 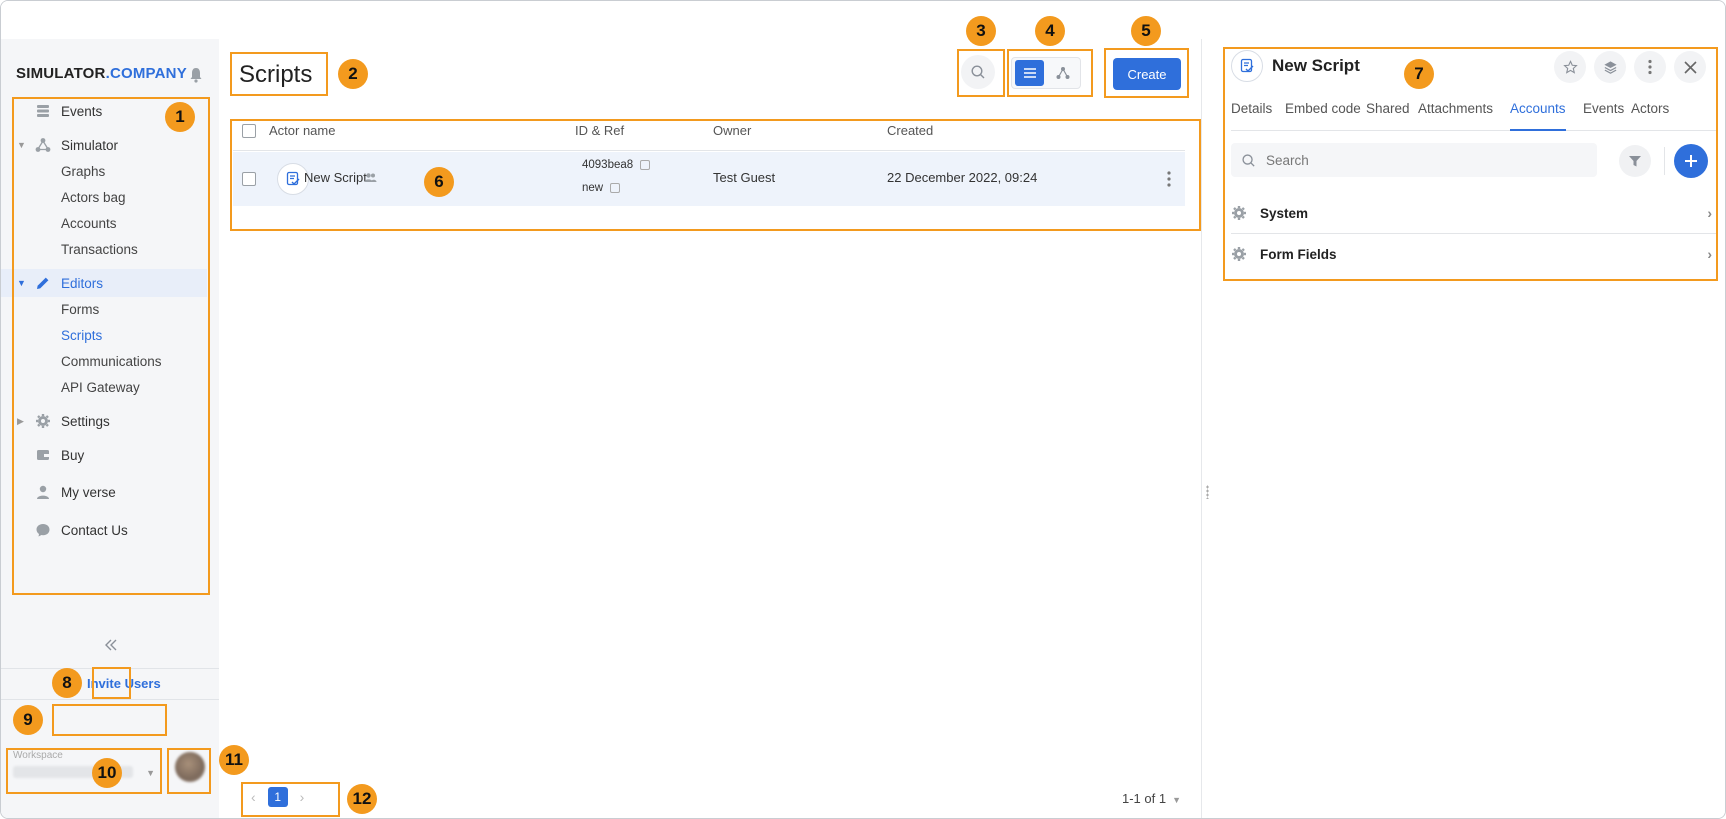 I want to click on annotation-badge-6: 6, so click(x=439, y=182).